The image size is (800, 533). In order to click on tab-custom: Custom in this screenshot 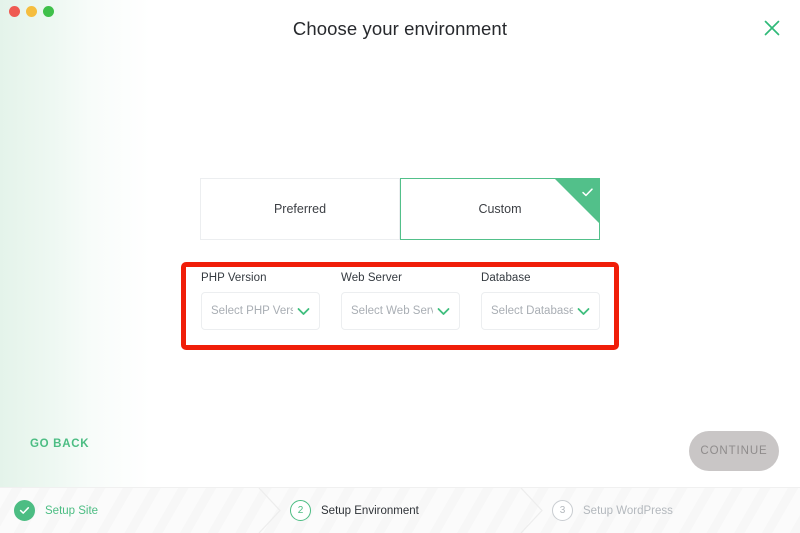, I will do `click(500, 209)`.